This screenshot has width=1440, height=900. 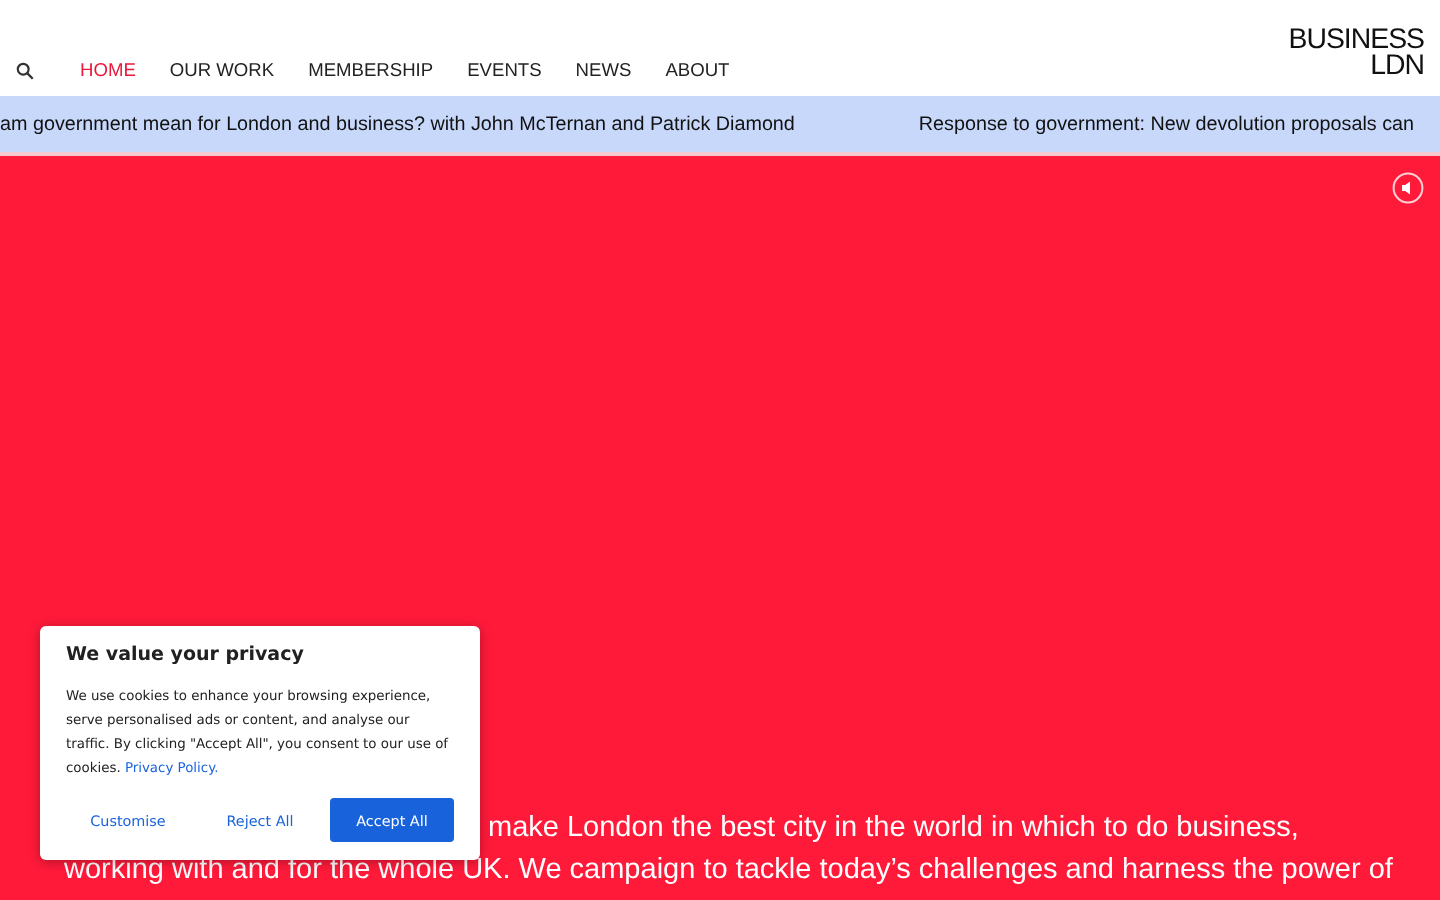 What do you see at coordinates (1356, 41) in the screenshot?
I see `logo-text: BUSINESS` at bounding box center [1356, 41].